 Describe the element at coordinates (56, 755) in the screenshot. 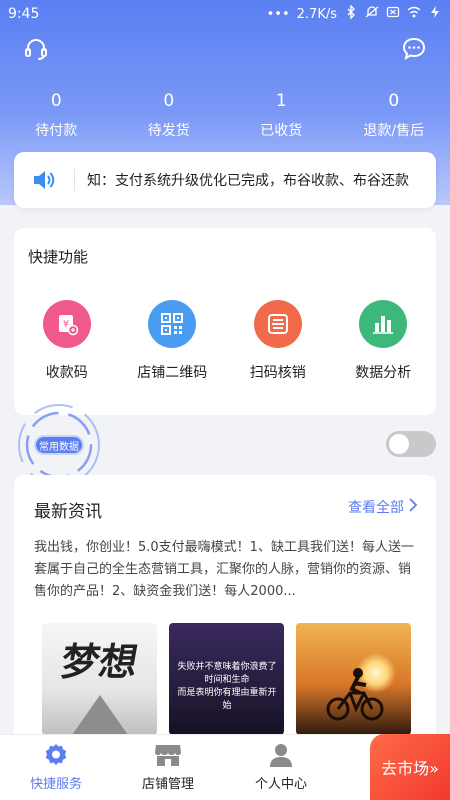

I see `gear-icon` at that location.